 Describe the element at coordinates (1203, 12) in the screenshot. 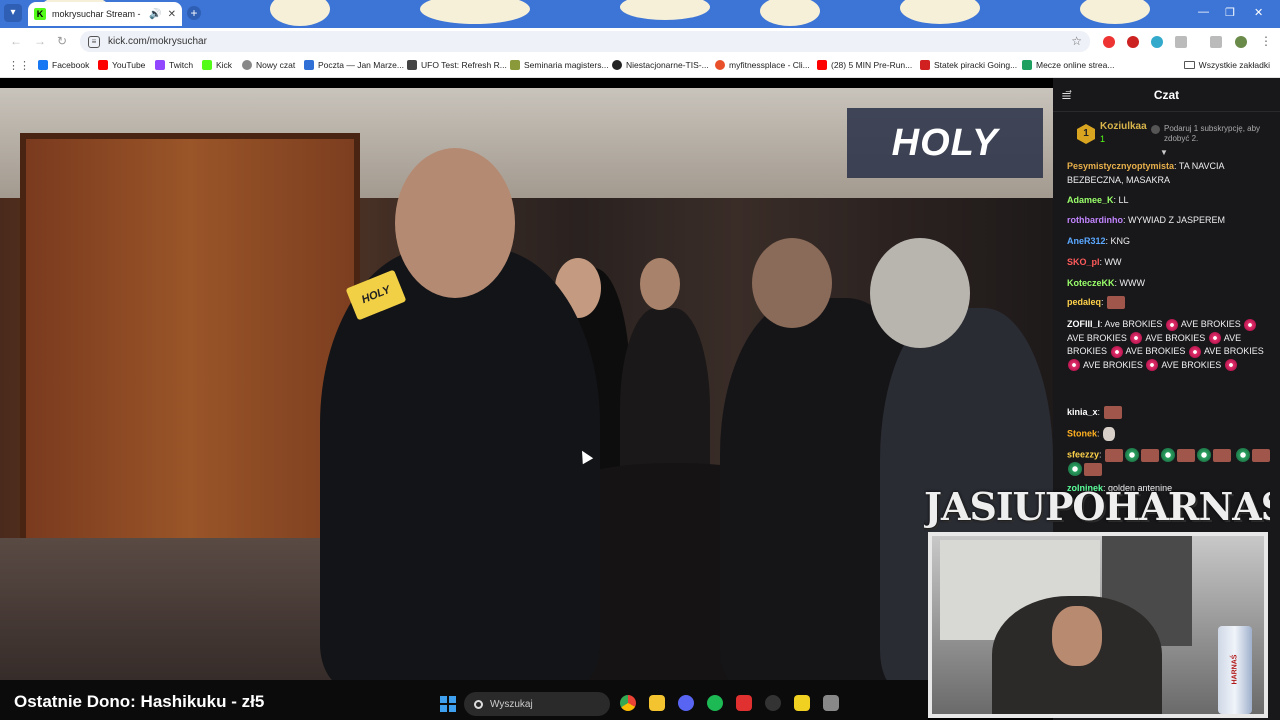

I see `minimize-icon: —` at that location.